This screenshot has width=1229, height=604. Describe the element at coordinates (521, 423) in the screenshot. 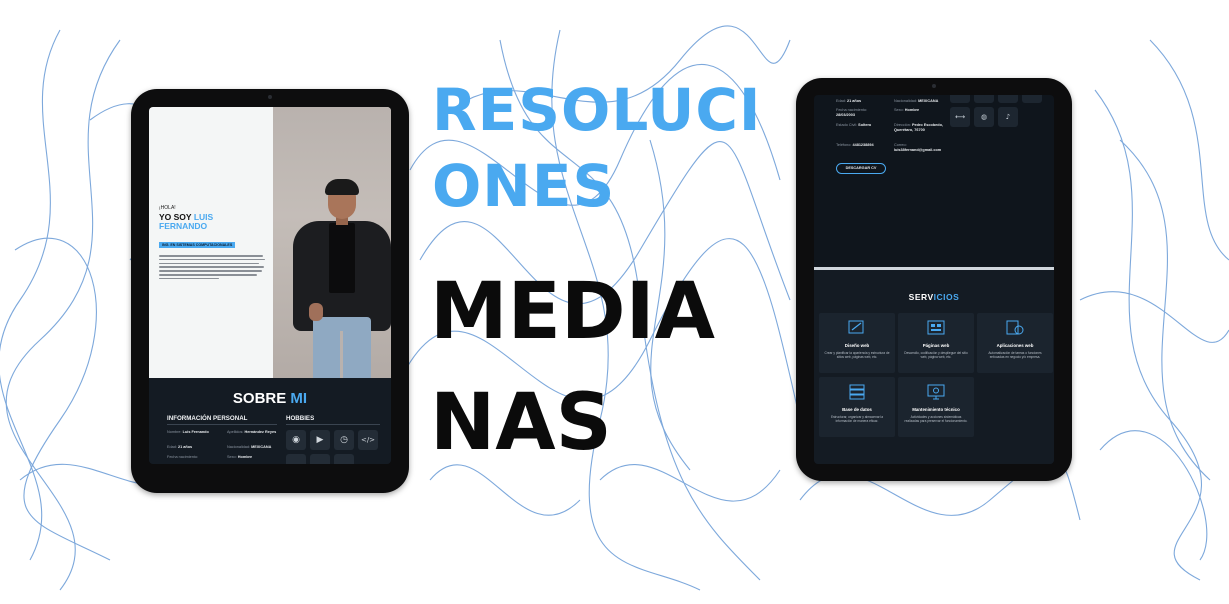

I see `headline-black-line-2: NAS` at that location.